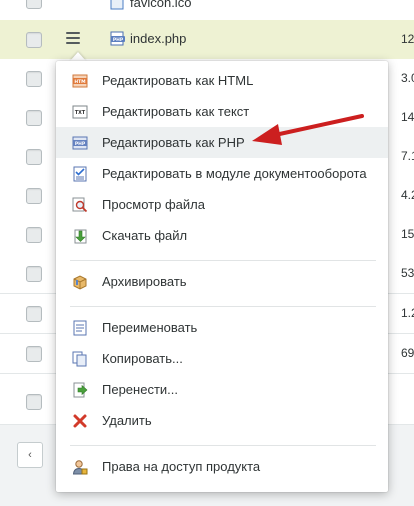 This screenshot has width=414, height=506. I want to click on move-icon, so click(80, 390).